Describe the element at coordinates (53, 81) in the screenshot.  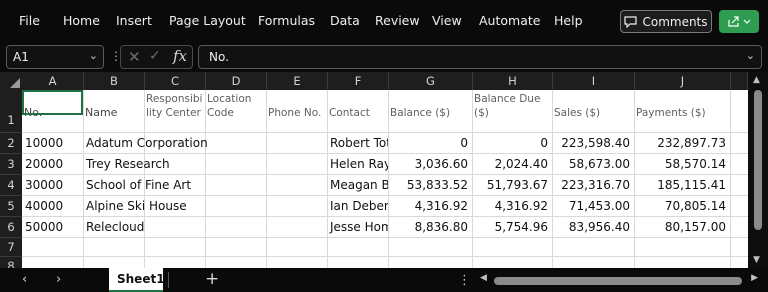
I see `column-header-a: A` at that location.